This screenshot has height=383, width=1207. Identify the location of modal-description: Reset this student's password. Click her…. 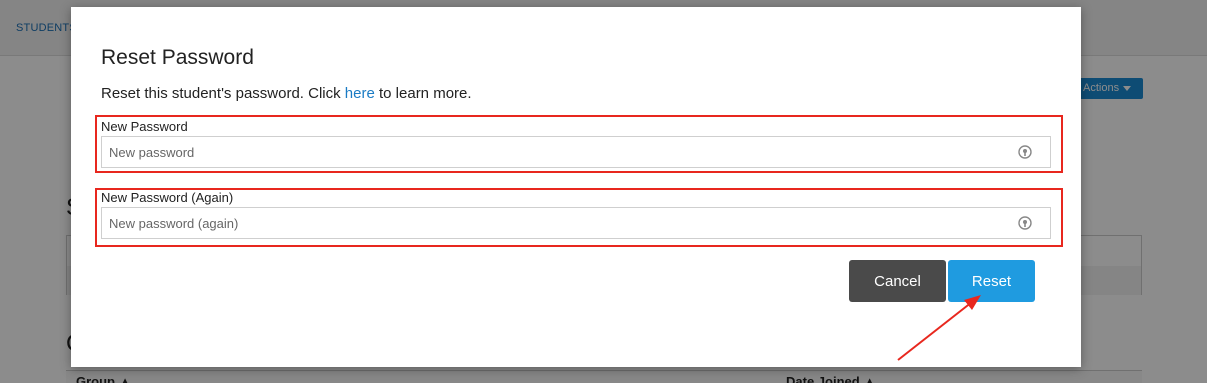
(286, 93).